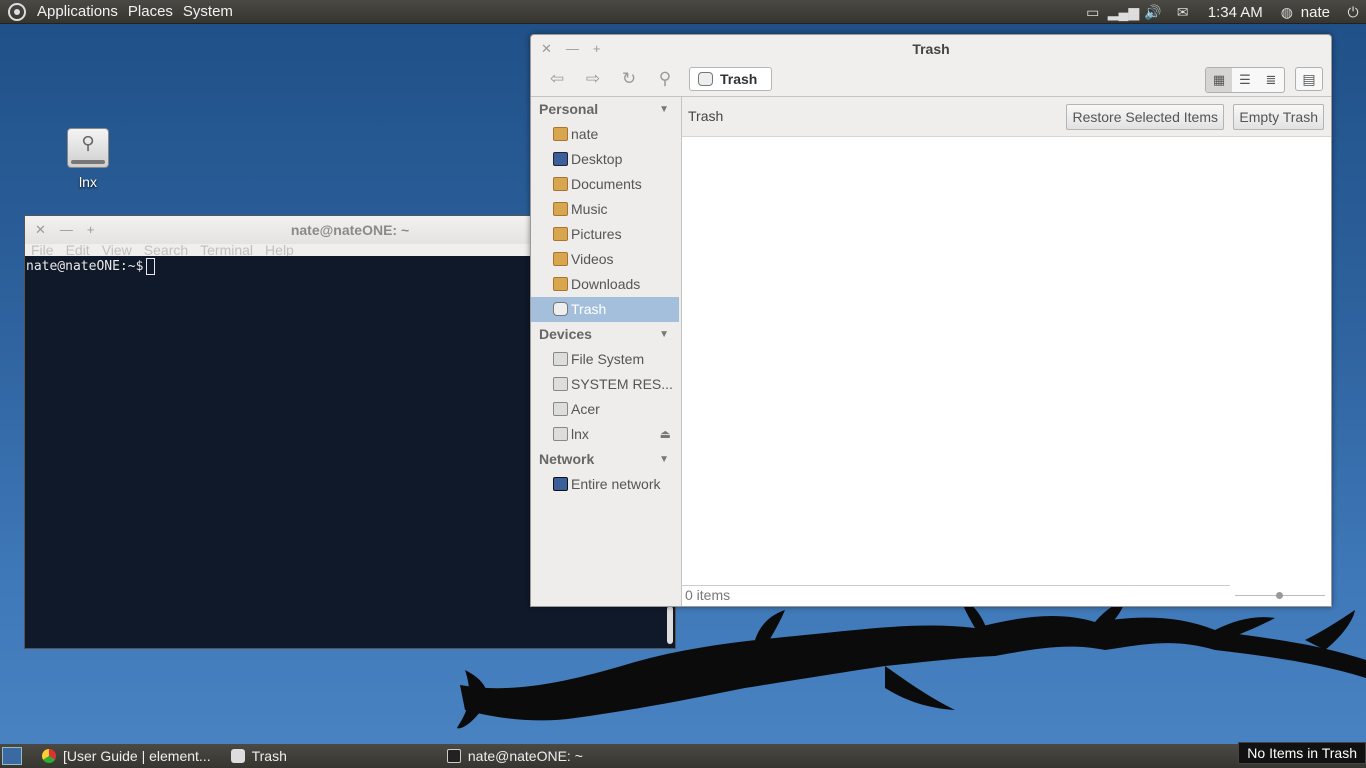 The image size is (1366, 768). What do you see at coordinates (606, 459) in the screenshot?
I see `sidebar-heading-network: Network ▼` at bounding box center [606, 459].